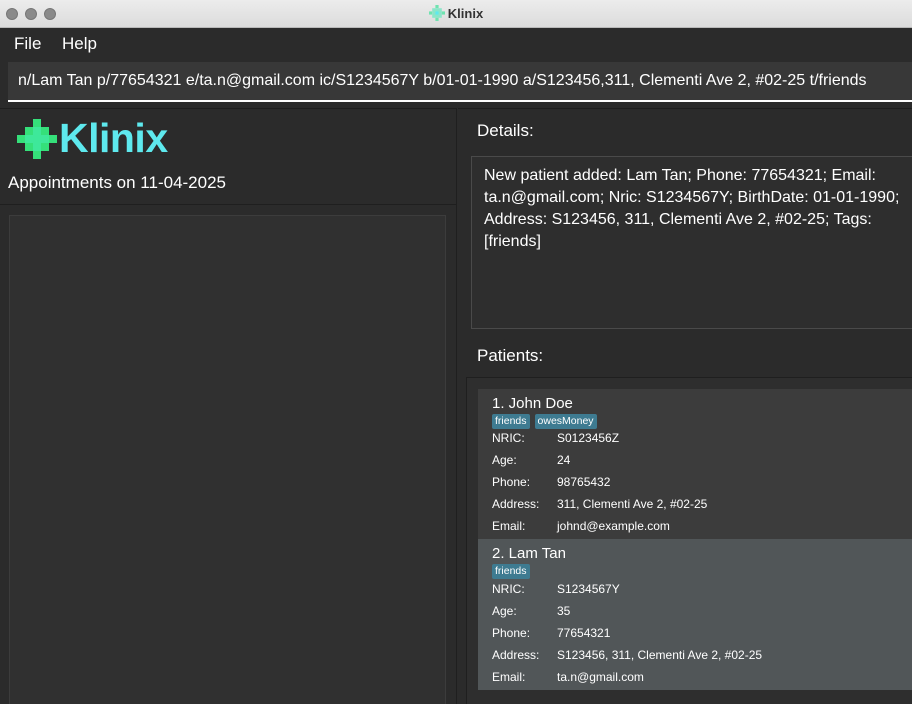 Image resolution: width=912 pixels, height=704 pixels. What do you see at coordinates (564, 611) in the screenshot?
I see `age-value: 35` at bounding box center [564, 611].